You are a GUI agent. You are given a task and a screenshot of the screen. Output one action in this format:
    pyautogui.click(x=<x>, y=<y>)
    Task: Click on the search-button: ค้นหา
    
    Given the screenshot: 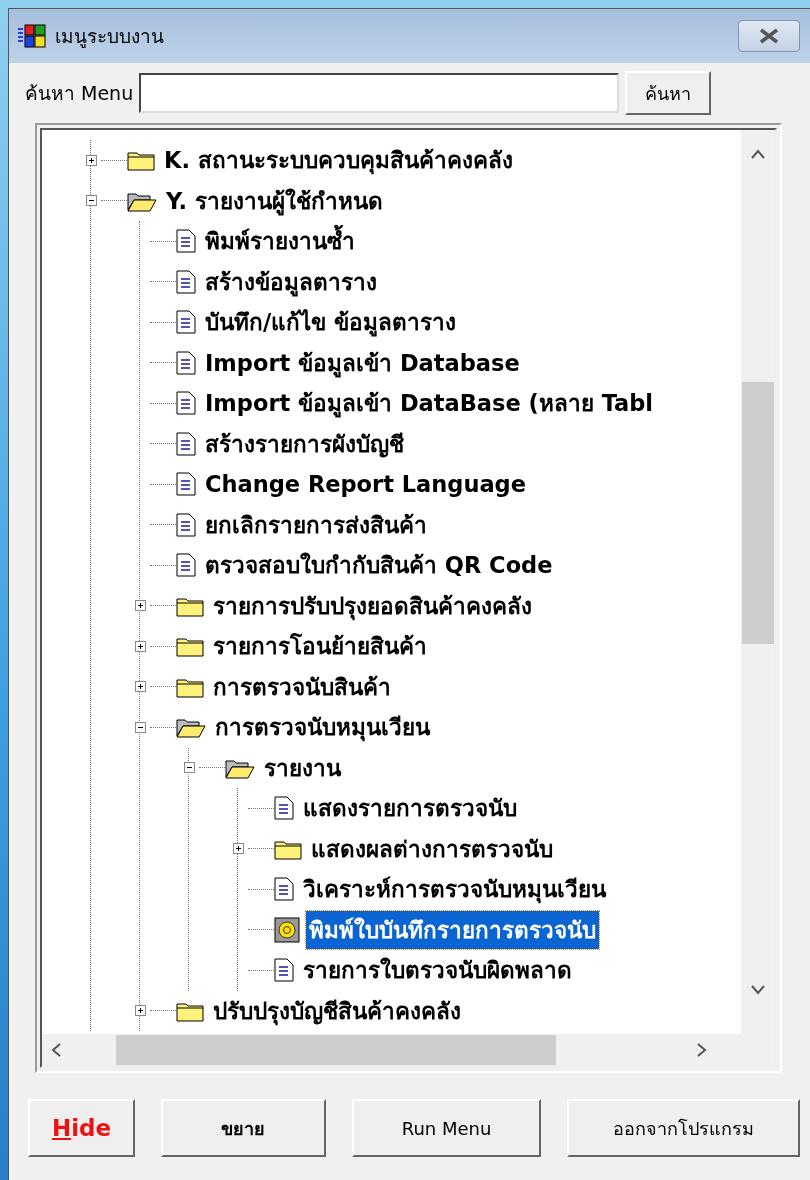 What is the action you would take?
    pyautogui.click(x=668, y=93)
    